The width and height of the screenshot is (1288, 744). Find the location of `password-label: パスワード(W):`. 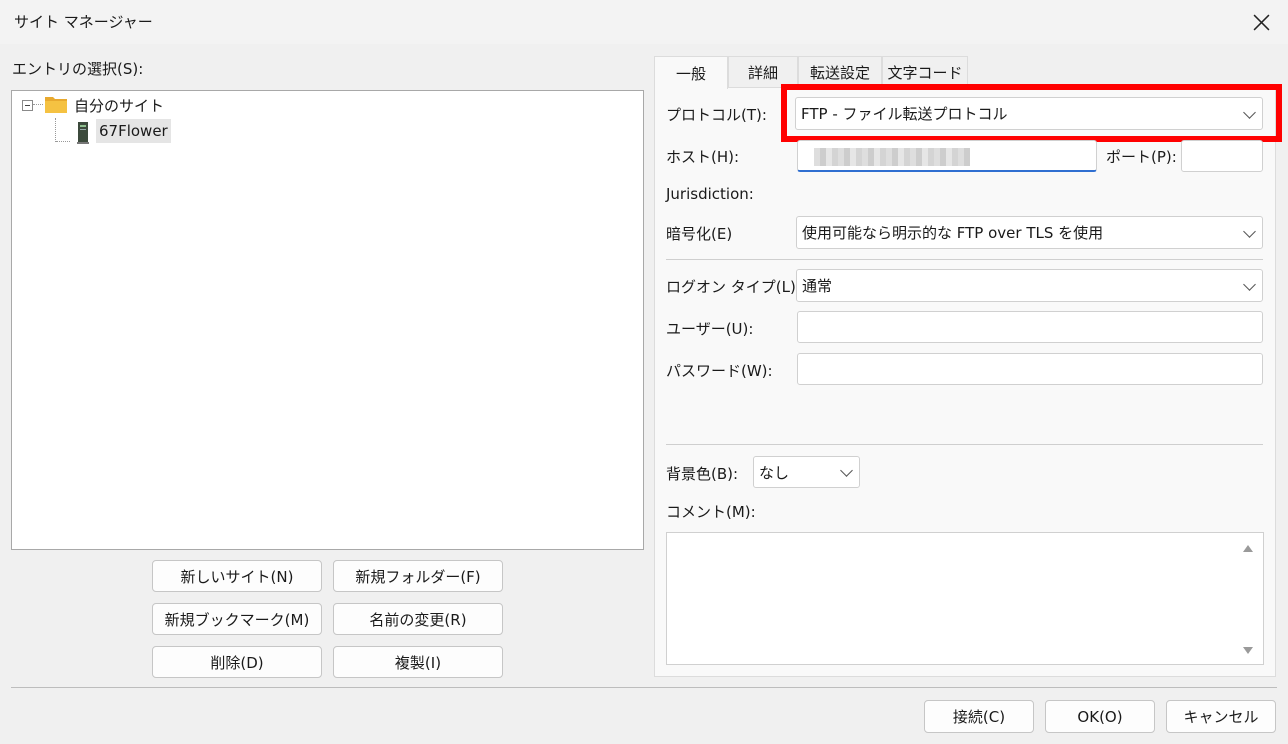

password-label: パスワード(W): is located at coordinates (719, 371).